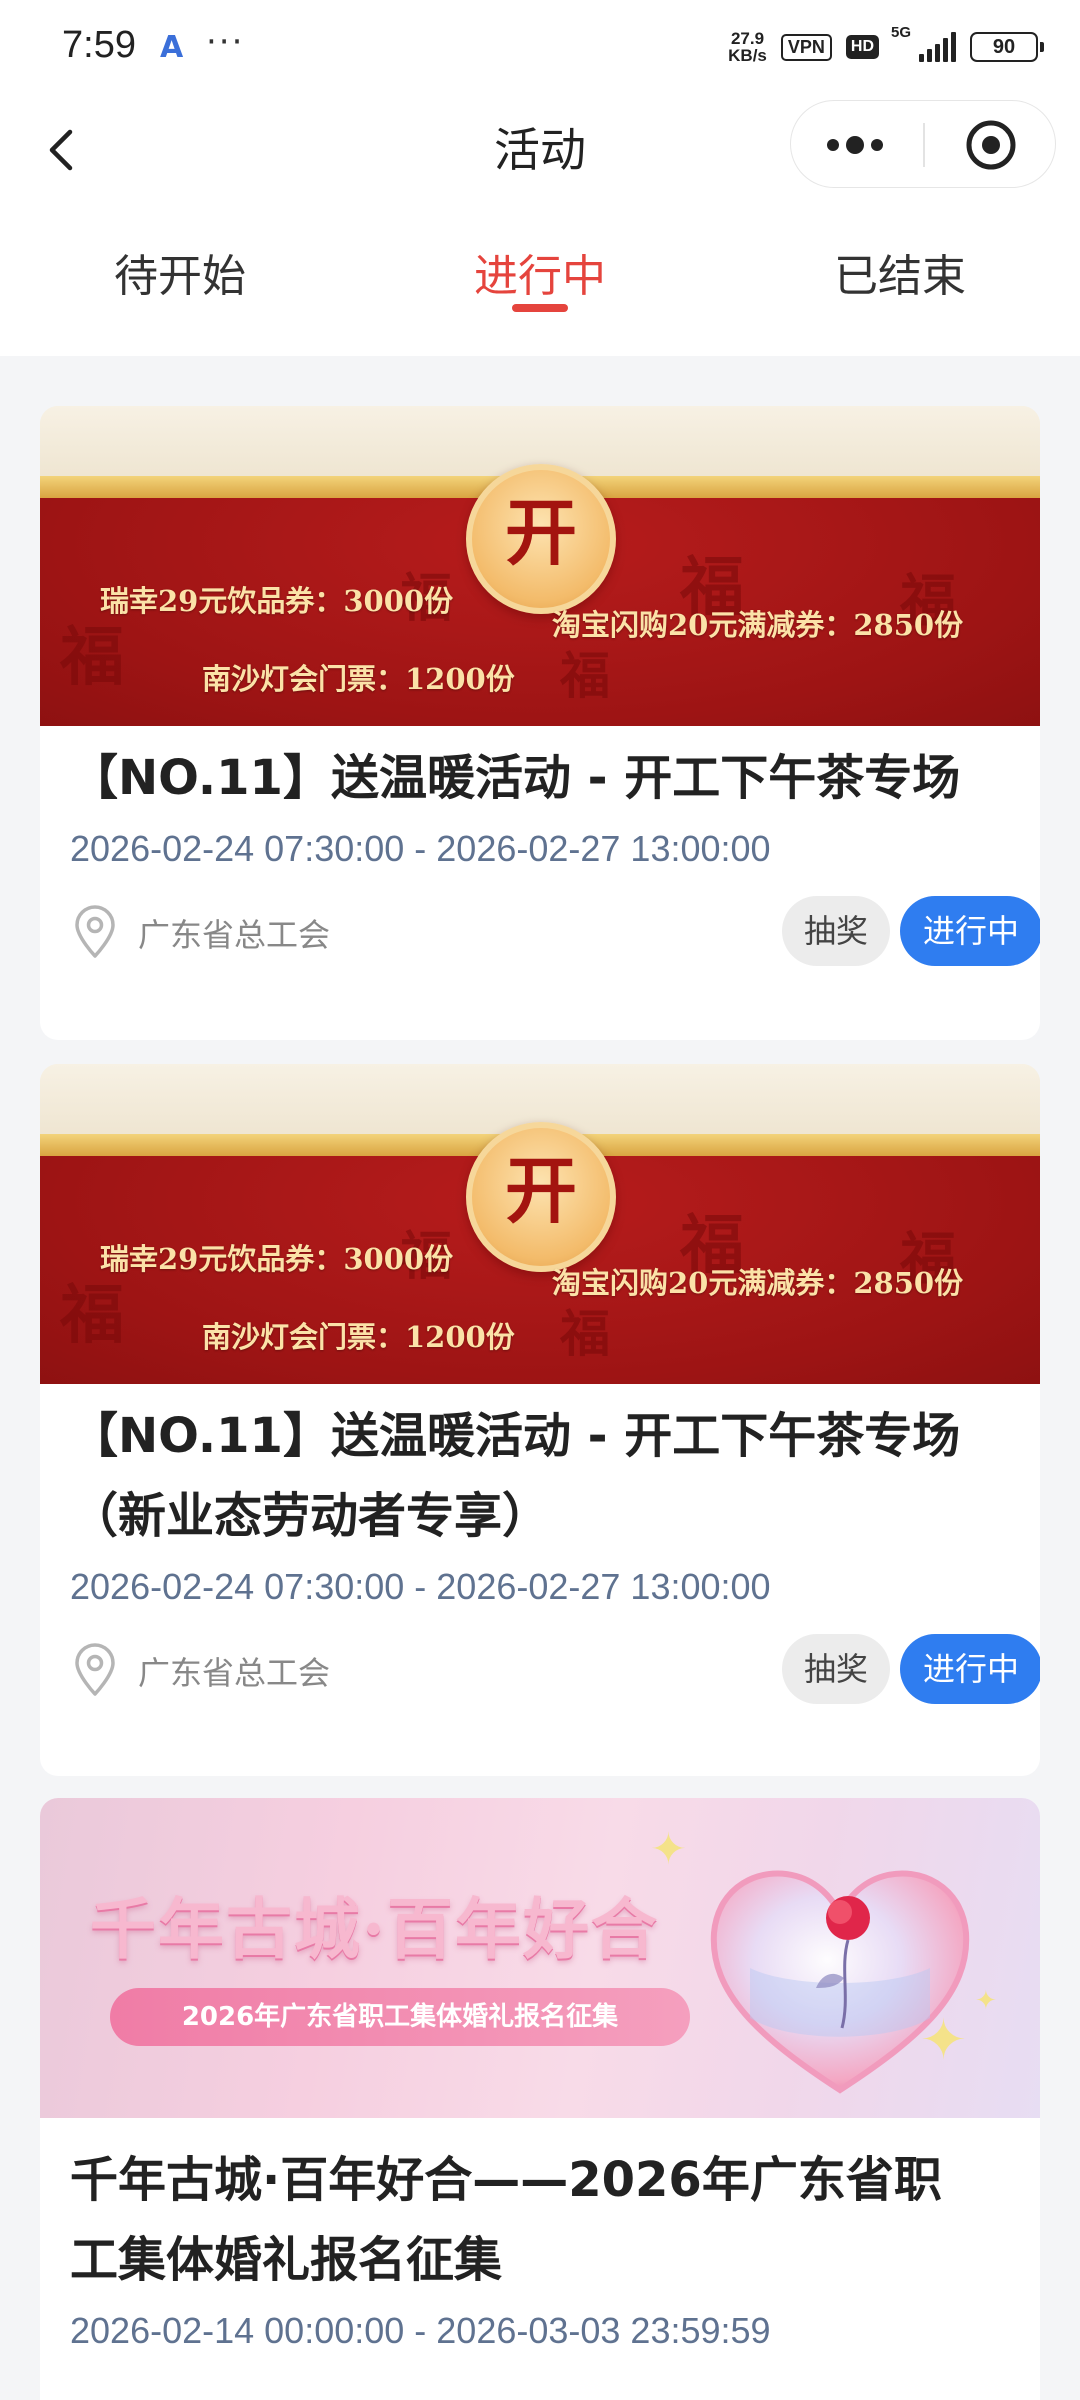  Describe the element at coordinates (840, 1982) in the screenshot. I see `heart-rose-image` at that location.